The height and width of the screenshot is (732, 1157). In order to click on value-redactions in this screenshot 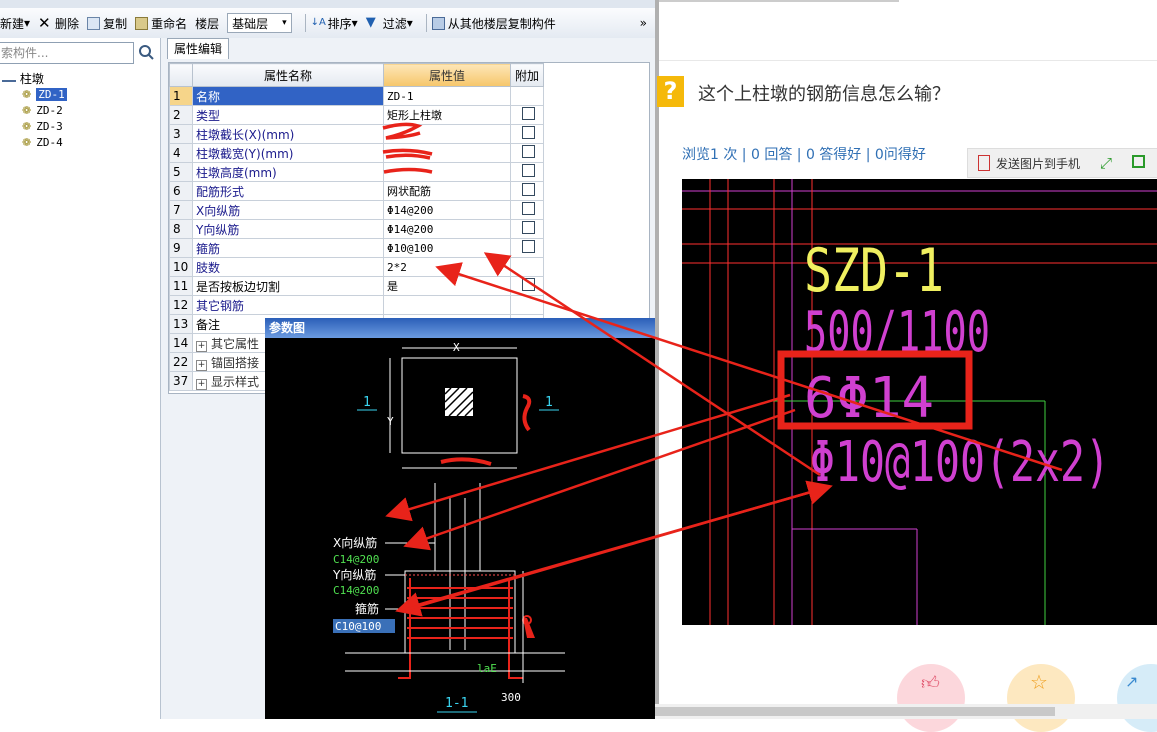, I will do `click(407, 148)`.